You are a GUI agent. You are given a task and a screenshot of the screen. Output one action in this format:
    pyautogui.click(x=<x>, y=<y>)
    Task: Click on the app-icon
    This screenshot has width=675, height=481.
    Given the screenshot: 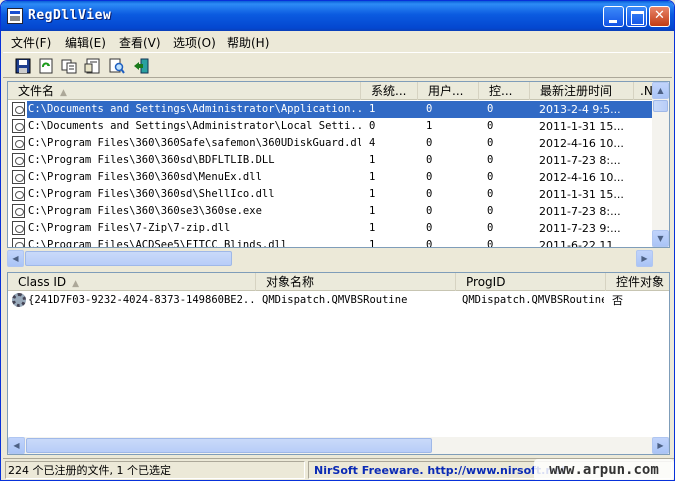 What is the action you would take?
    pyautogui.click(x=15, y=16)
    